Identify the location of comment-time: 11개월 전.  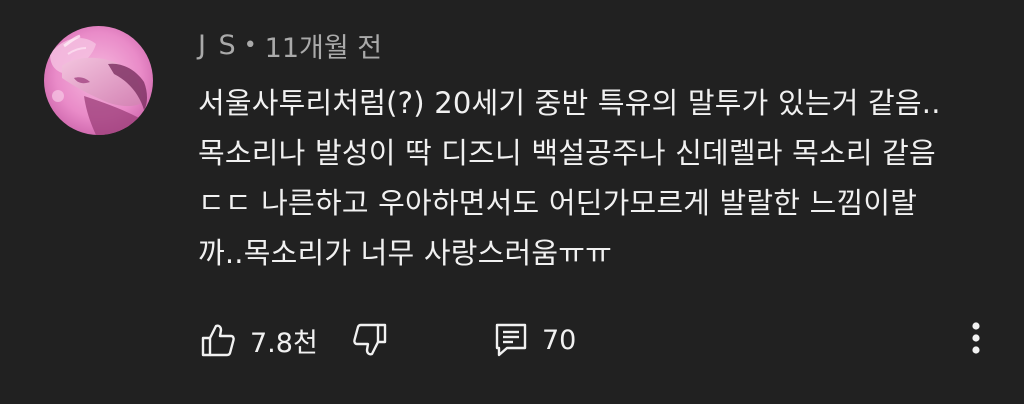
(323, 45).